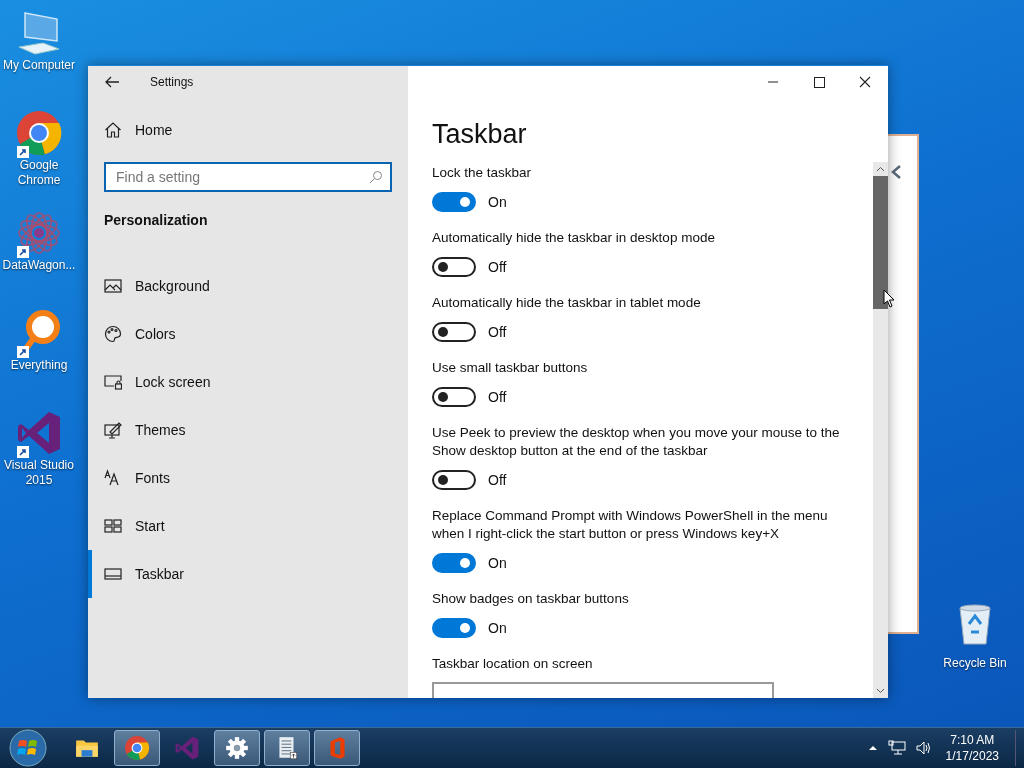 This screenshot has width=1024, height=768. I want to click on sidebar-item: Fonts, so click(248, 478).